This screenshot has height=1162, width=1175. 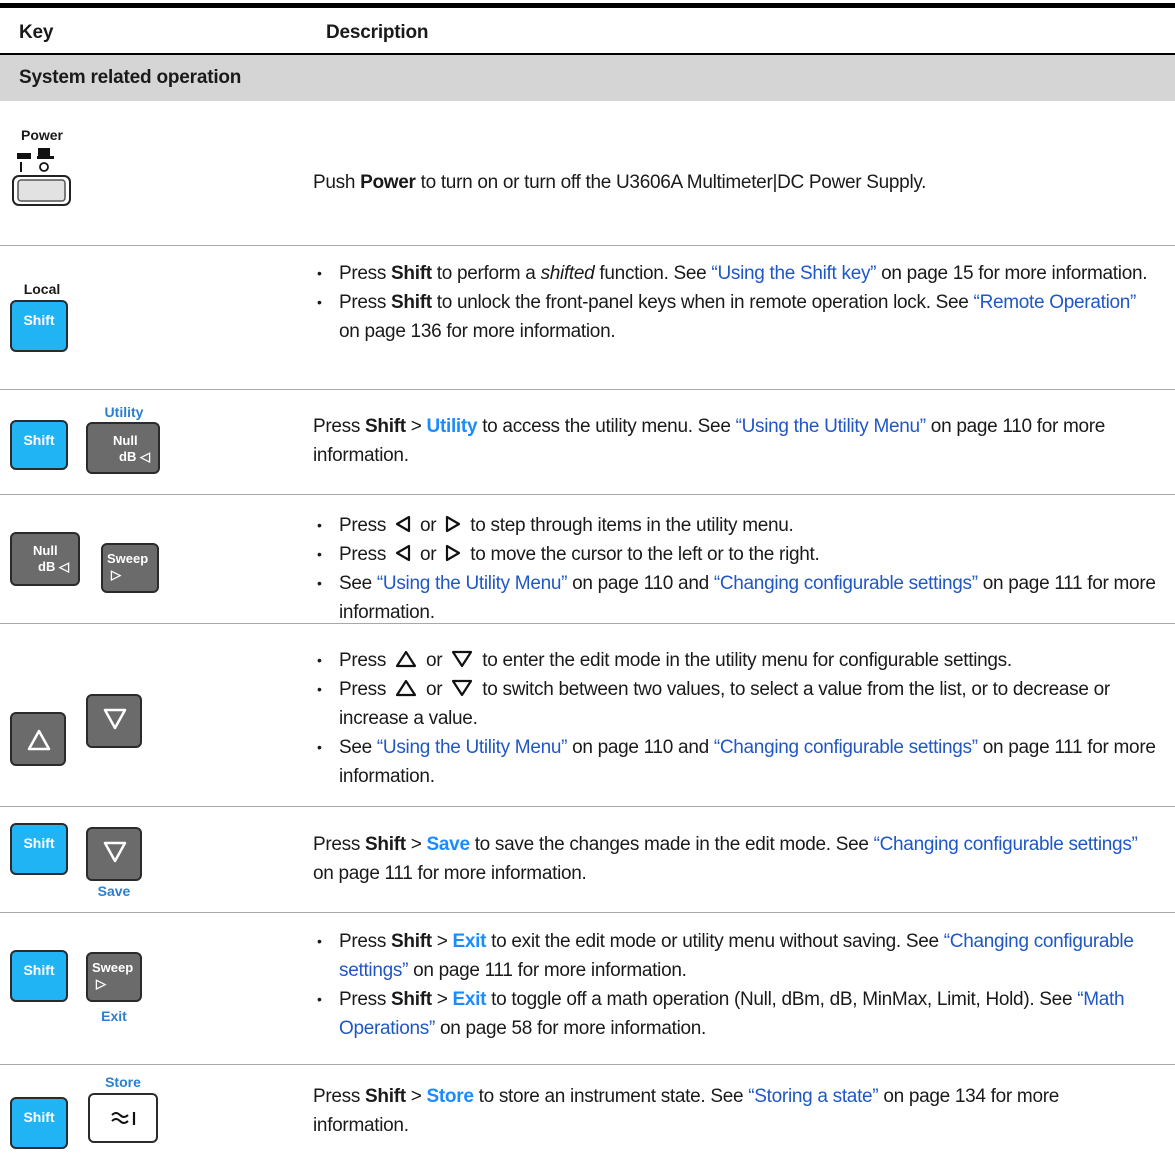 What do you see at coordinates (41, 135) in the screenshot?
I see `power-label: Power` at bounding box center [41, 135].